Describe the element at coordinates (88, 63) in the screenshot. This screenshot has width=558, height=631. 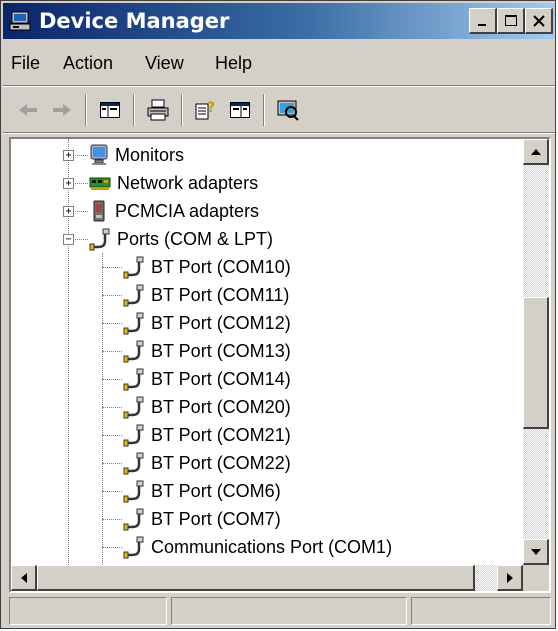
I see `menu-action: Action` at that location.